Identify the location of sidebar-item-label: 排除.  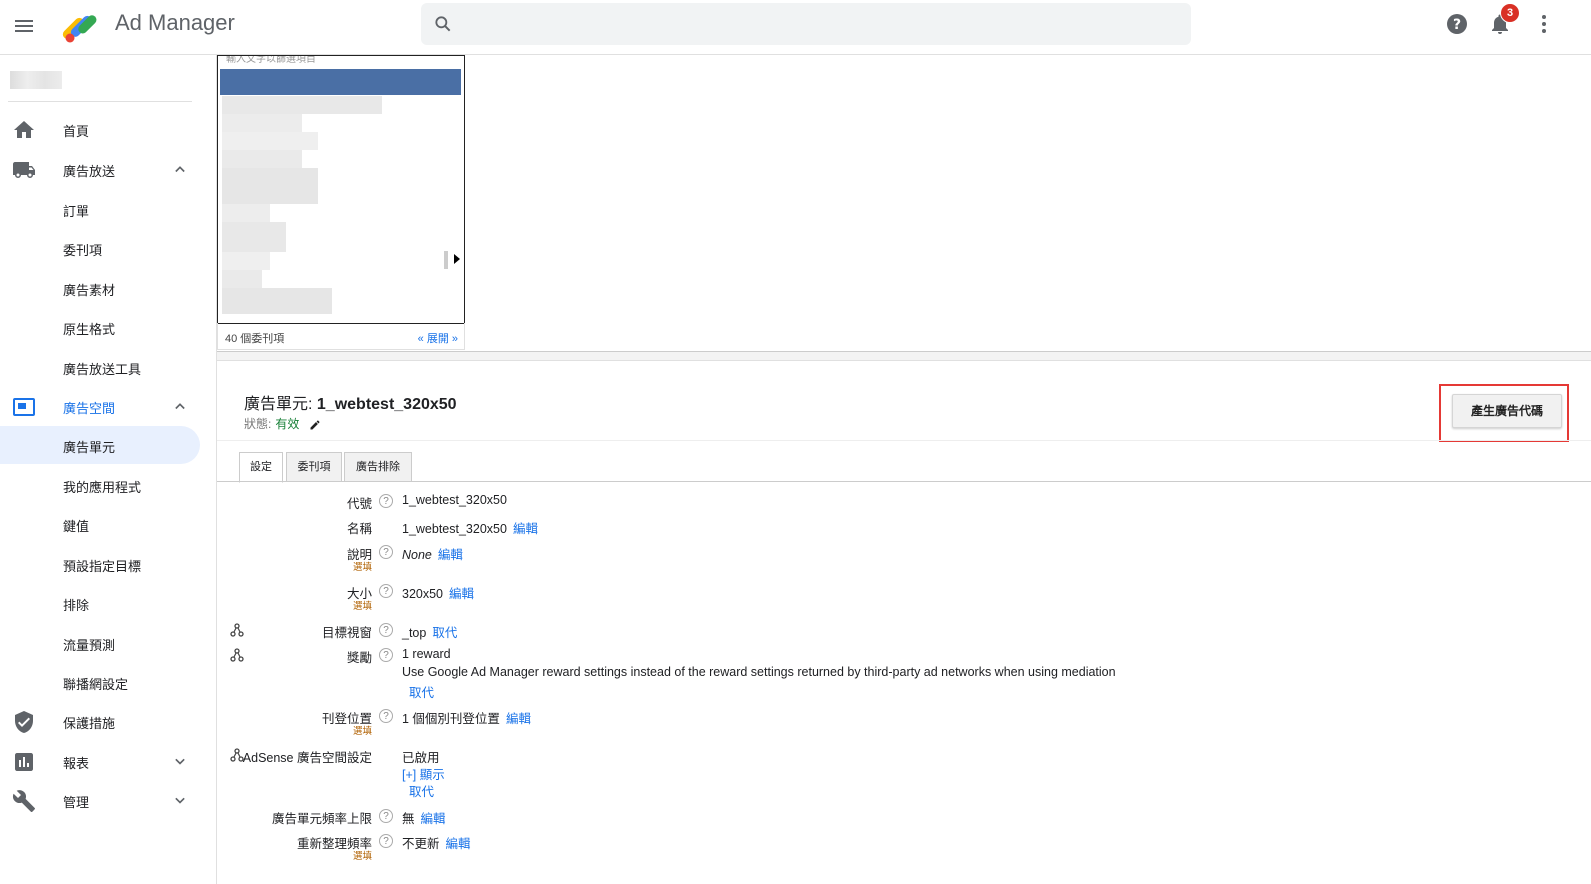
(76, 605).